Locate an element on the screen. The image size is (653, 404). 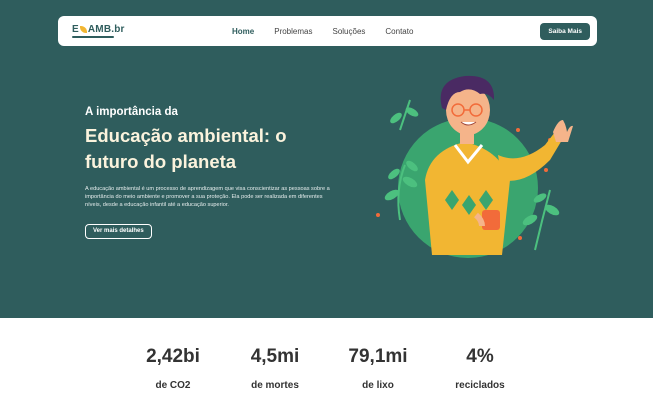
nav-link-problemas: Problemas is located at coordinates (293, 31).